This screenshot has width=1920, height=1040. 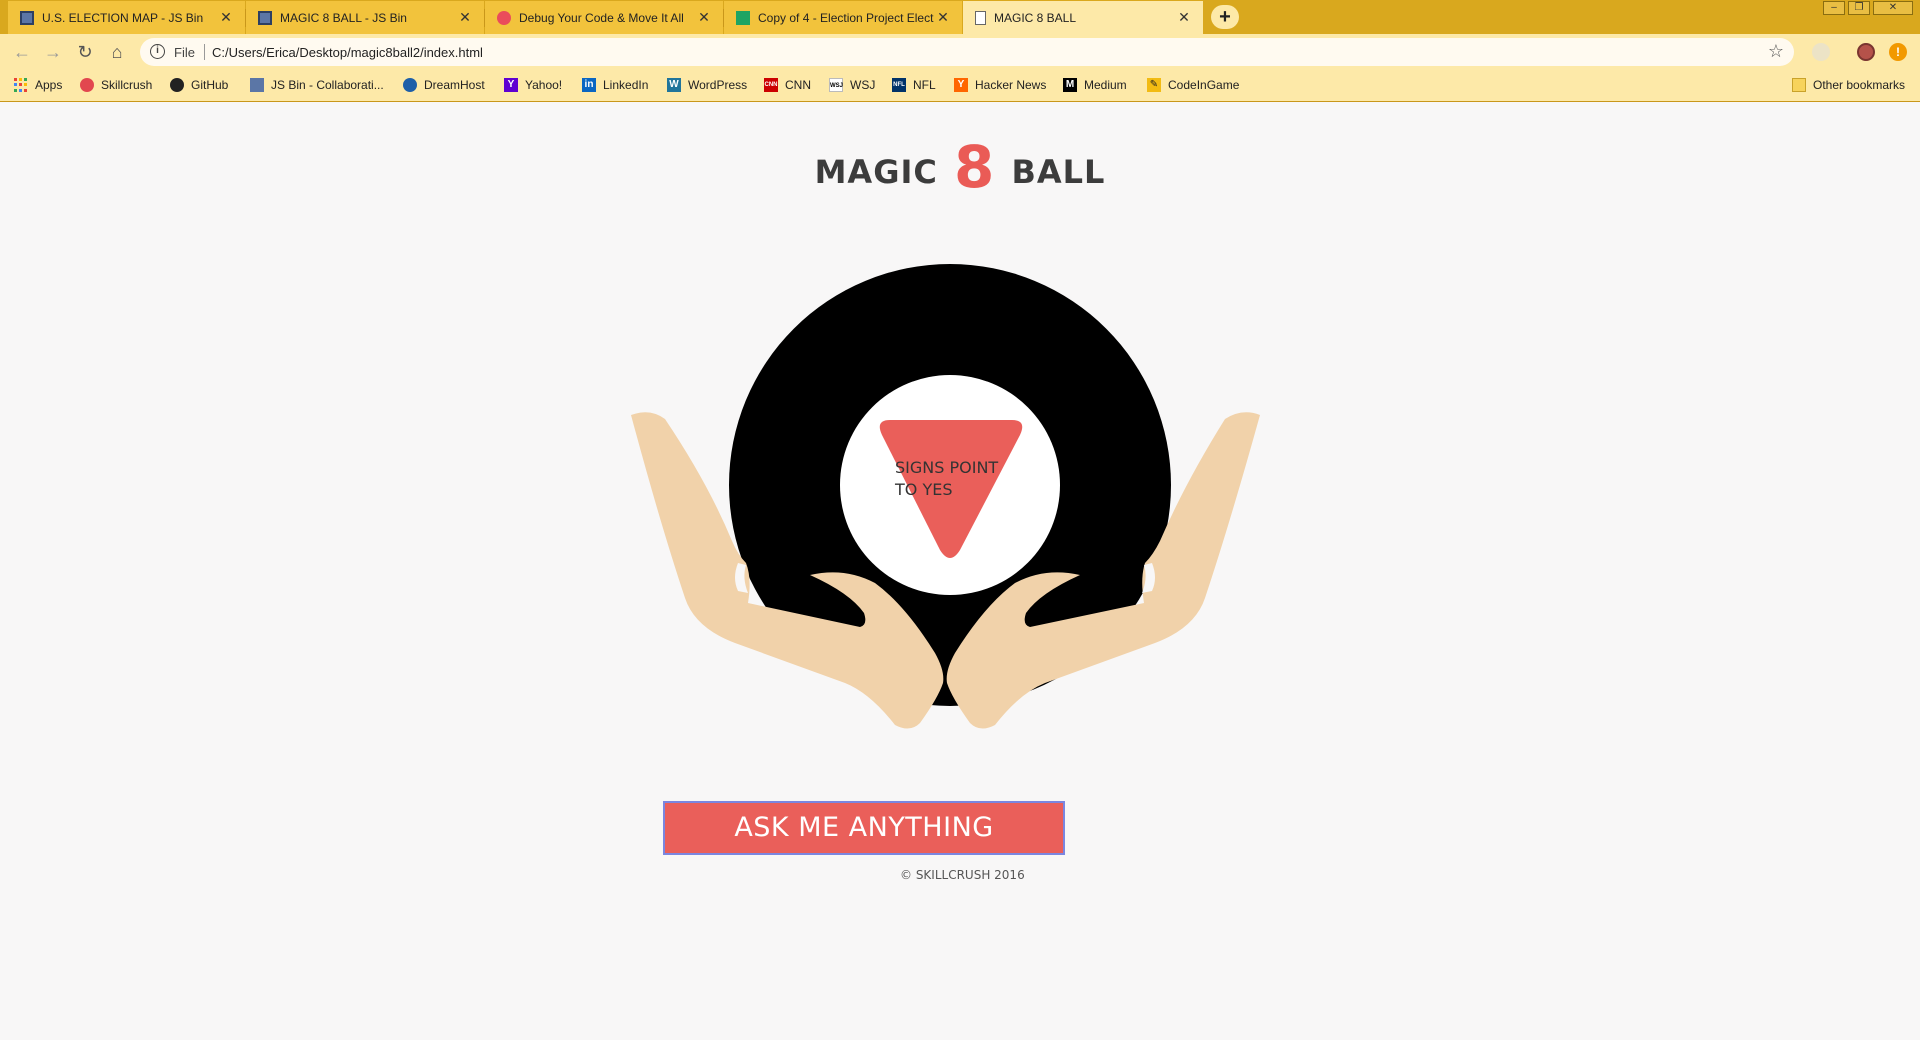 I want to click on divider, so click(x=204, y=52).